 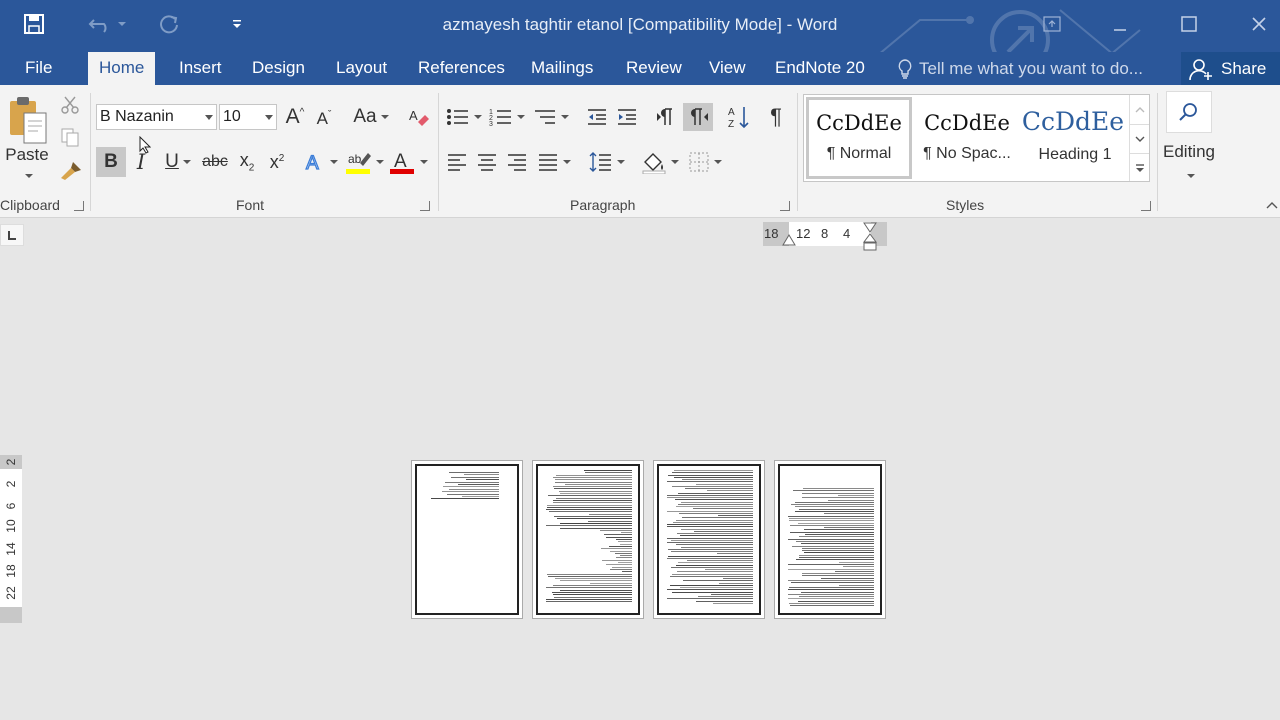 What do you see at coordinates (425, 206) in the screenshot?
I see `font-launcher` at bounding box center [425, 206].